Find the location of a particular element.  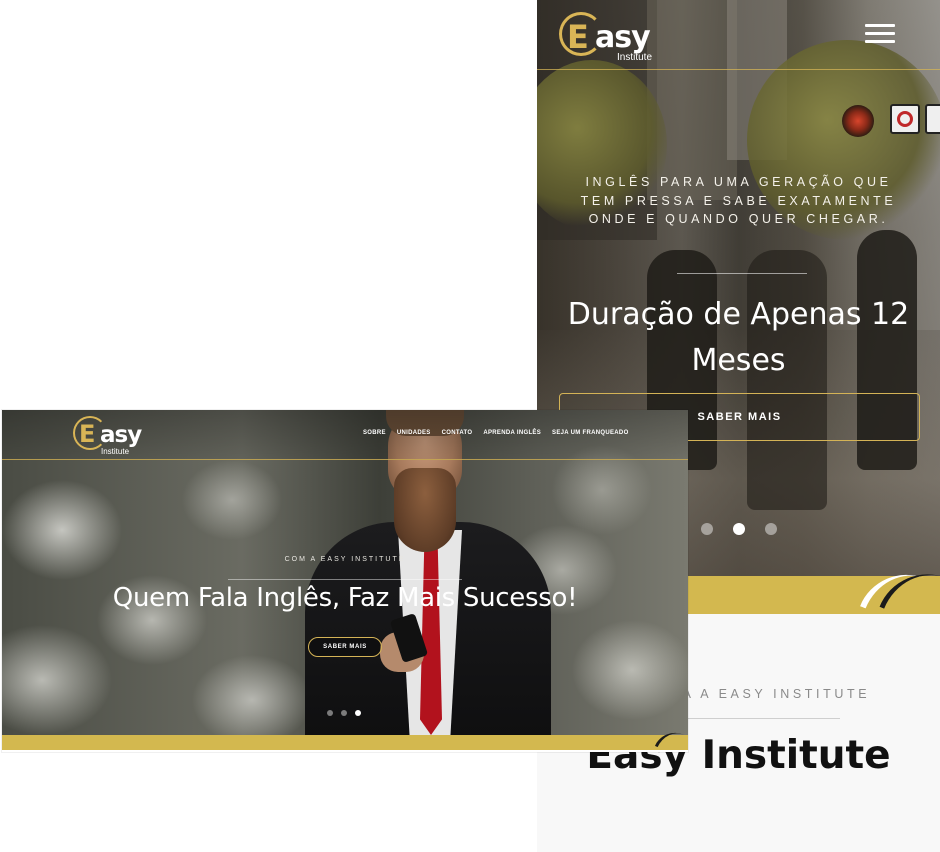

nav-item-contato: CONTATO is located at coordinates (457, 433).